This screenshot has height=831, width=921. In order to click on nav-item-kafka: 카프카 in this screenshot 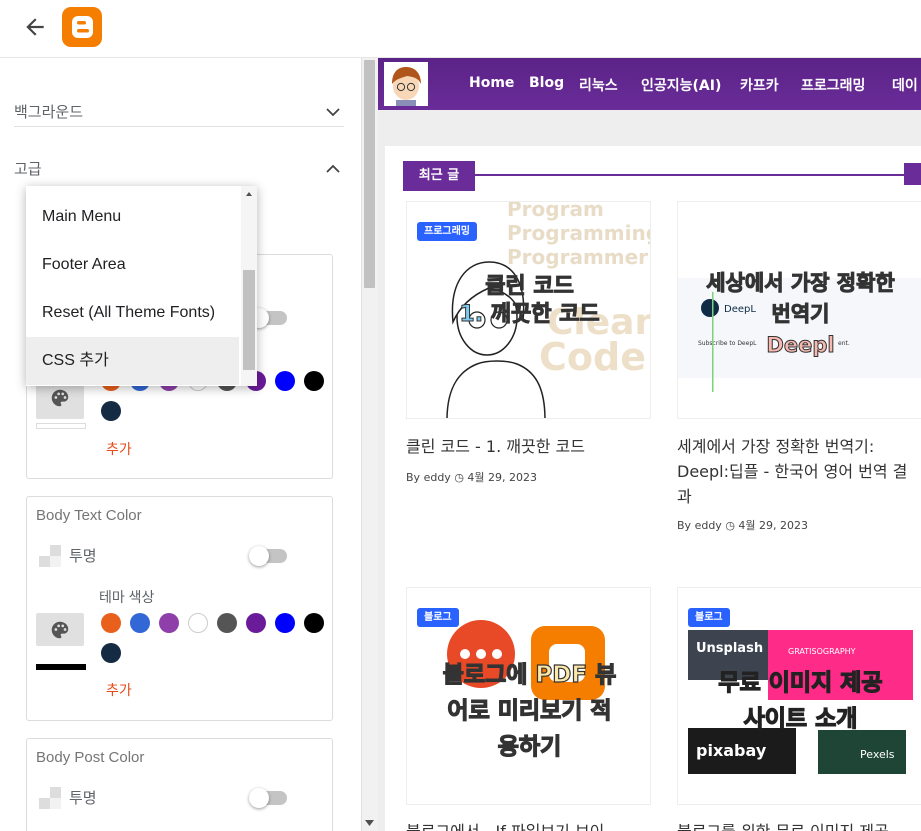, I will do `click(759, 85)`.